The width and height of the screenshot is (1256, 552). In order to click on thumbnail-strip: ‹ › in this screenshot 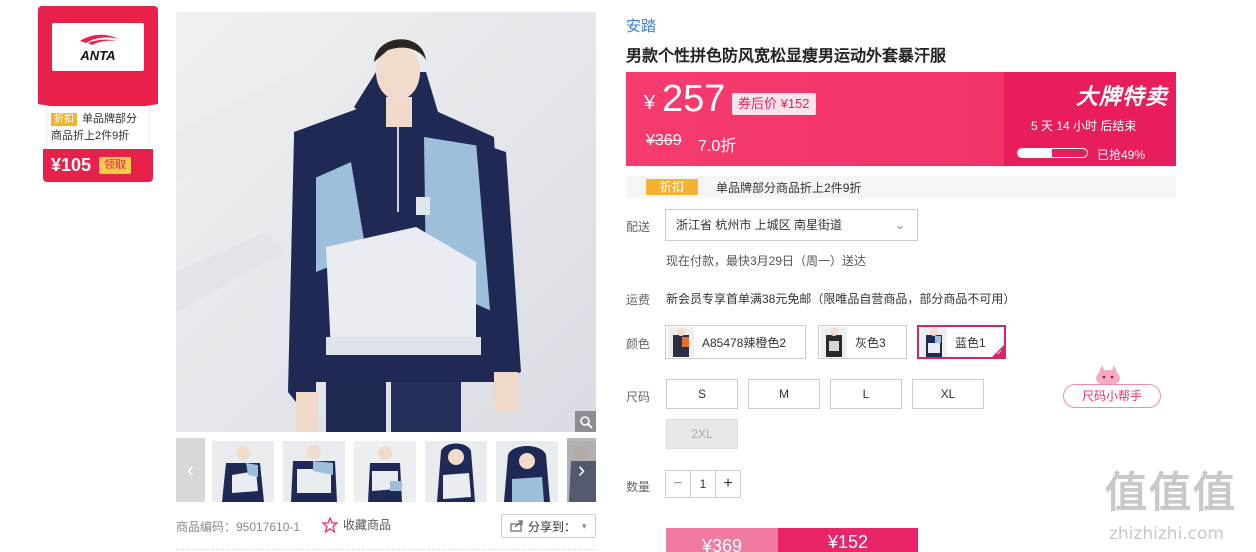, I will do `click(386, 470)`.